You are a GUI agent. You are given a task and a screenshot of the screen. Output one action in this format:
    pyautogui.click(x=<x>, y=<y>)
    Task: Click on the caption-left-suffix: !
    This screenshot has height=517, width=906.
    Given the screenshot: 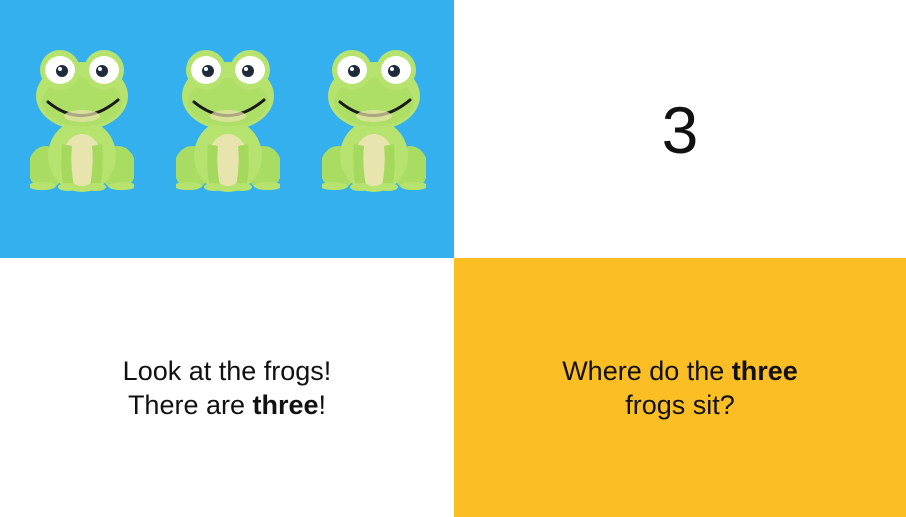 What is the action you would take?
    pyautogui.click(x=322, y=404)
    